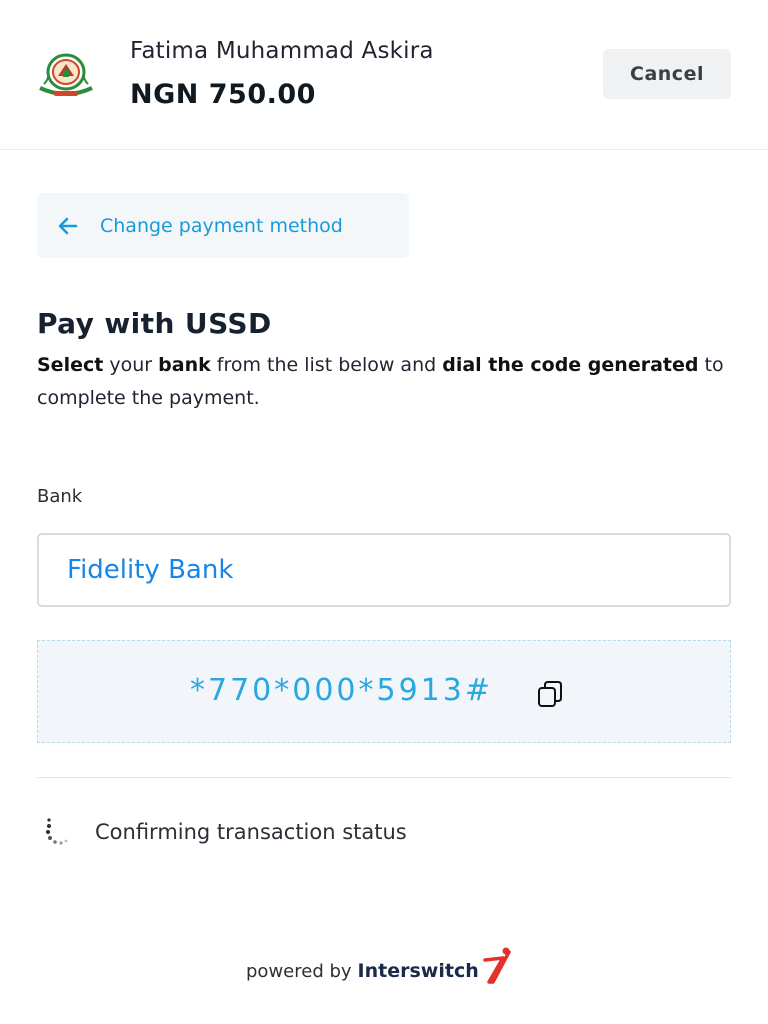 This screenshot has height=1024, width=768. Describe the element at coordinates (299, 971) in the screenshot. I see `powered-by-label: powered by` at that location.